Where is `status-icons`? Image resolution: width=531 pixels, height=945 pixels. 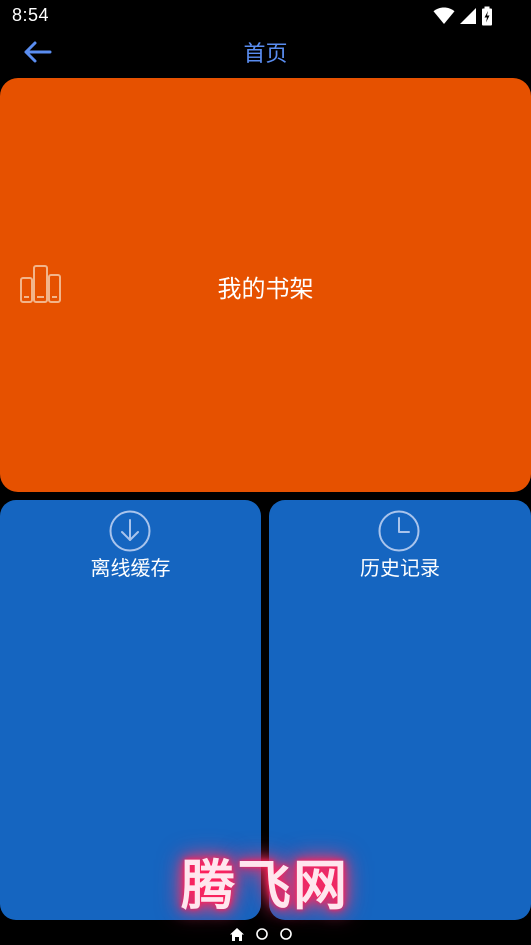
status-icons is located at coordinates (463, 16).